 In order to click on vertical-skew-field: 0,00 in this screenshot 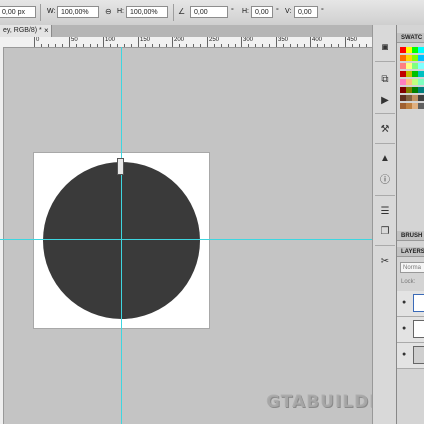, I will do `click(306, 12)`.